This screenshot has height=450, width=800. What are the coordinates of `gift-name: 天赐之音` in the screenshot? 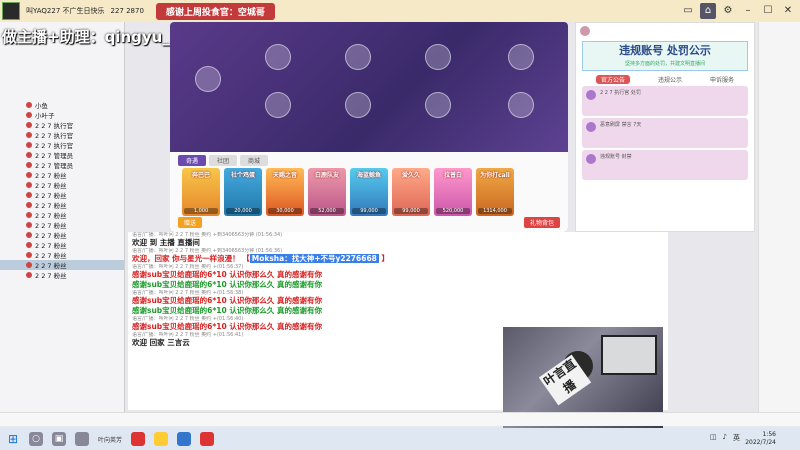 It's located at (284, 175).